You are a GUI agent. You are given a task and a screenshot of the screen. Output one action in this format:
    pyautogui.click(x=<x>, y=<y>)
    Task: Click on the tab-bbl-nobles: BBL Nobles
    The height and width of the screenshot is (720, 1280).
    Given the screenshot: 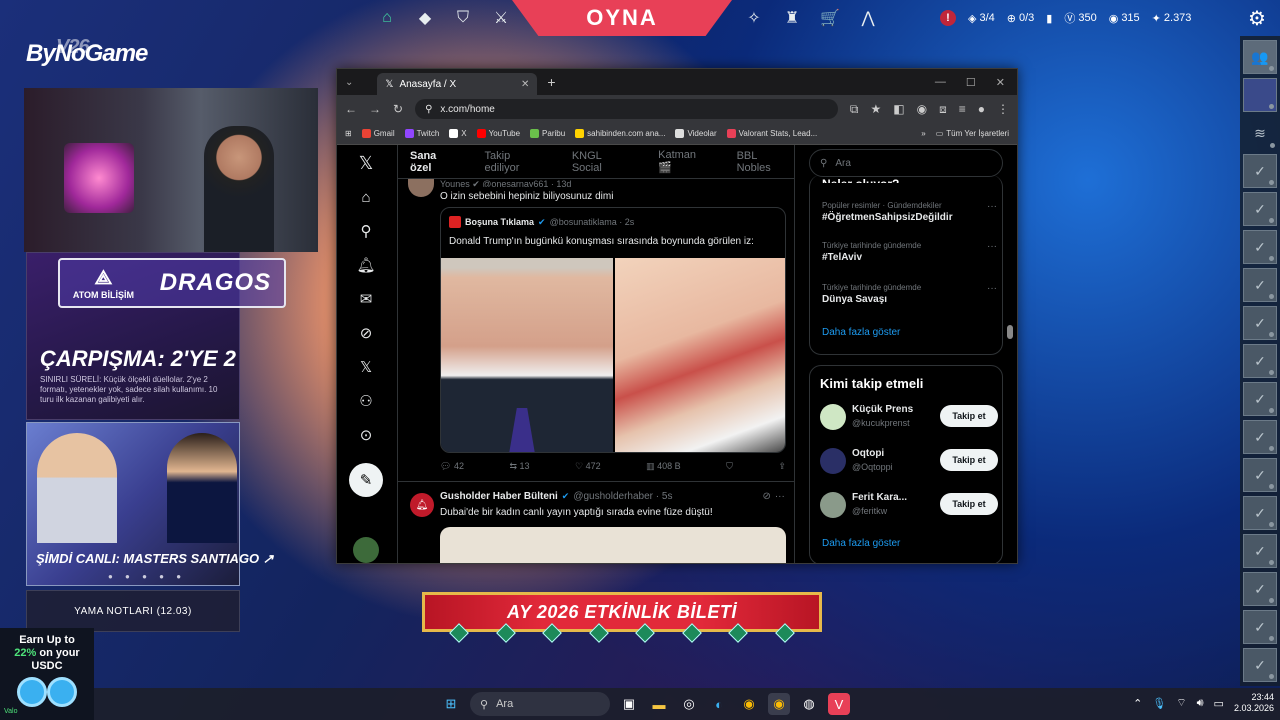 What is the action you would take?
    pyautogui.click(x=765, y=162)
    